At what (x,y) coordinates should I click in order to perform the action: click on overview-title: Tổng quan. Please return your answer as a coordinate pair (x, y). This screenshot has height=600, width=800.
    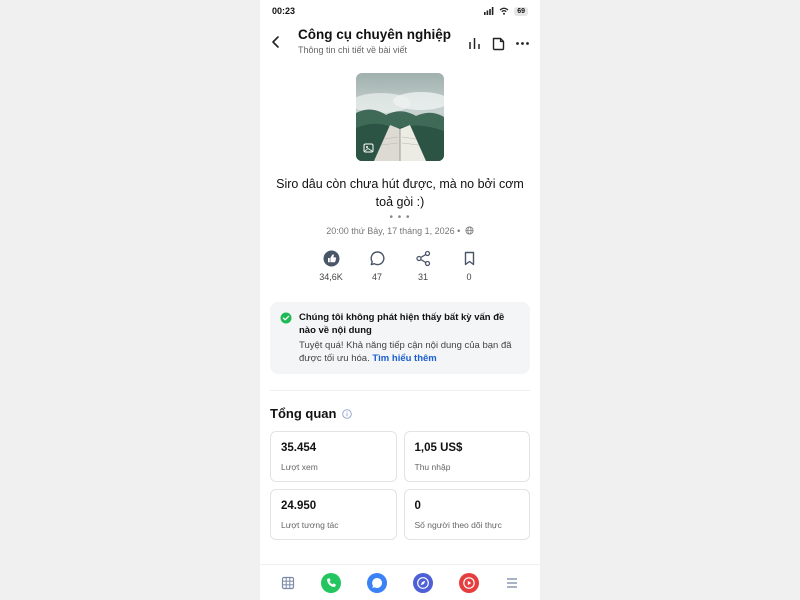
    Looking at the image, I should click on (303, 413).